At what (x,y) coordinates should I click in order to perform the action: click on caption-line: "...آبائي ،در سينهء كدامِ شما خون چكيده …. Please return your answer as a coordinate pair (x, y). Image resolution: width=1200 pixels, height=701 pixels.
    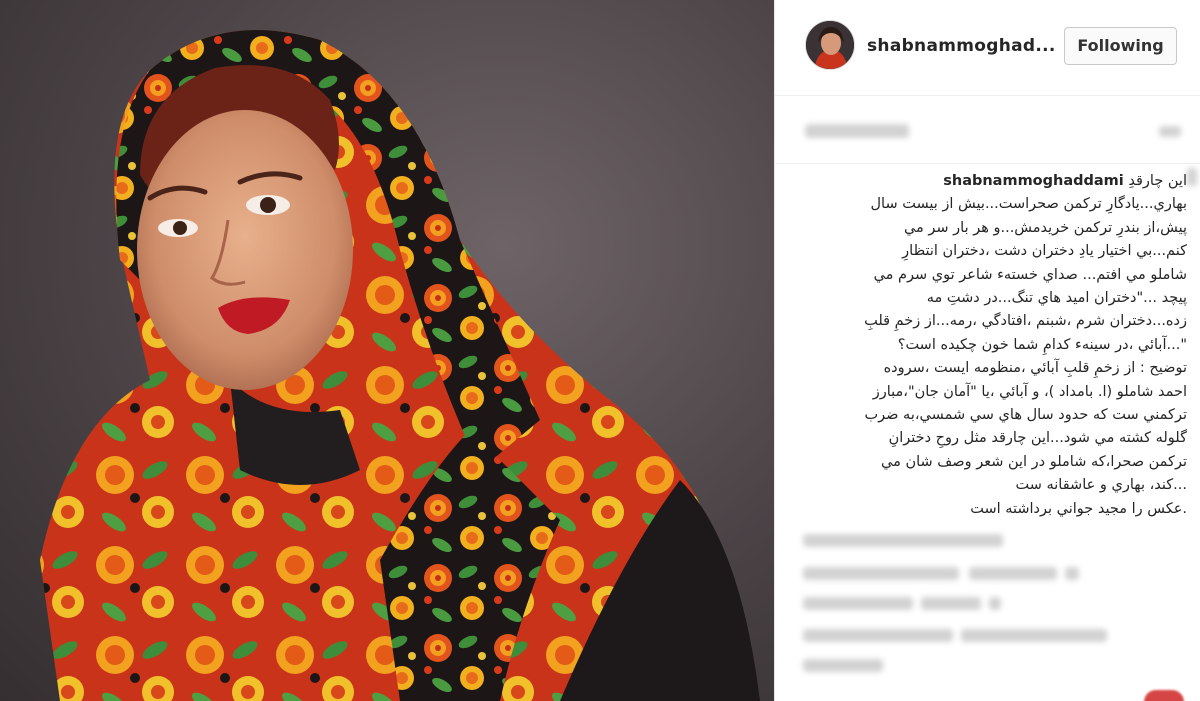
    Looking at the image, I should click on (1042, 344).